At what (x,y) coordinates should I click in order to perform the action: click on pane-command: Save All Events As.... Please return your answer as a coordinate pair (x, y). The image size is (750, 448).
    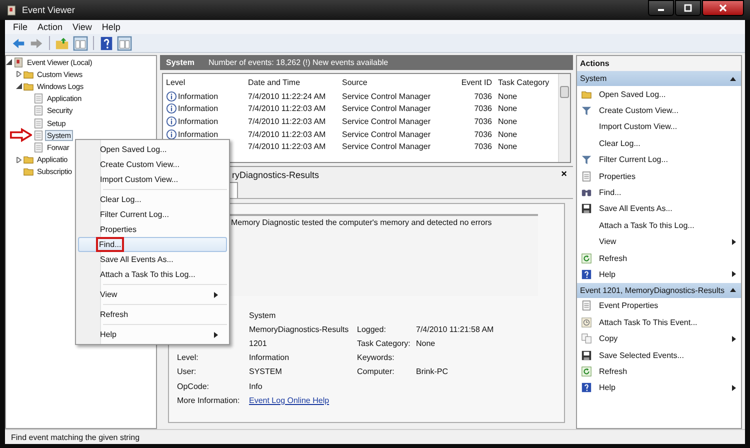
    Looking at the image, I should click on (667, 209).